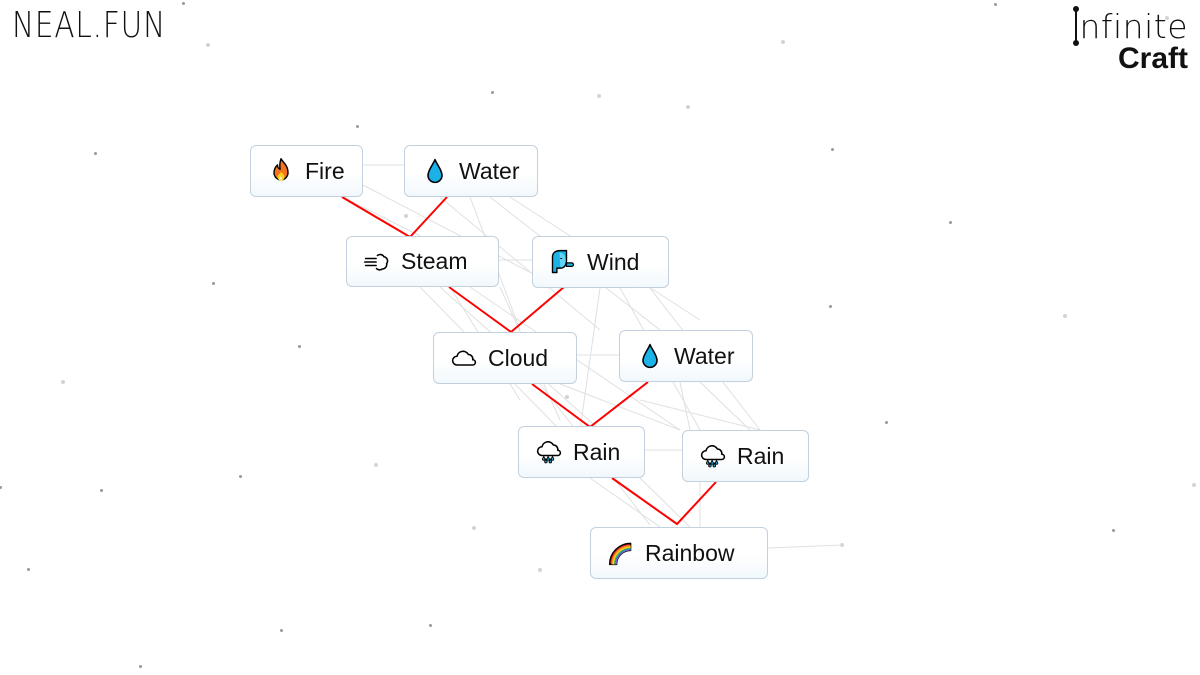 Image resolution: width=1200 pixels, height=675 pixels. I want to click on cloud-icon, so click(464, 358).